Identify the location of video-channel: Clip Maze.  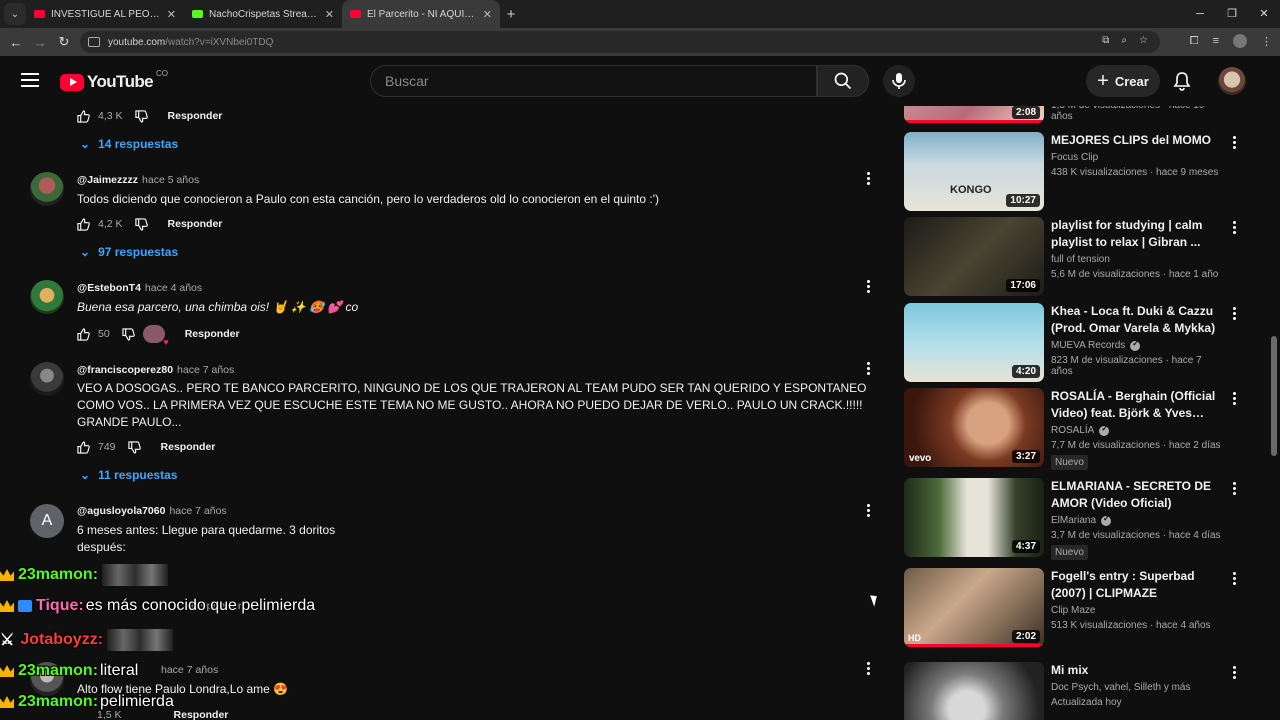
(1136, 610).